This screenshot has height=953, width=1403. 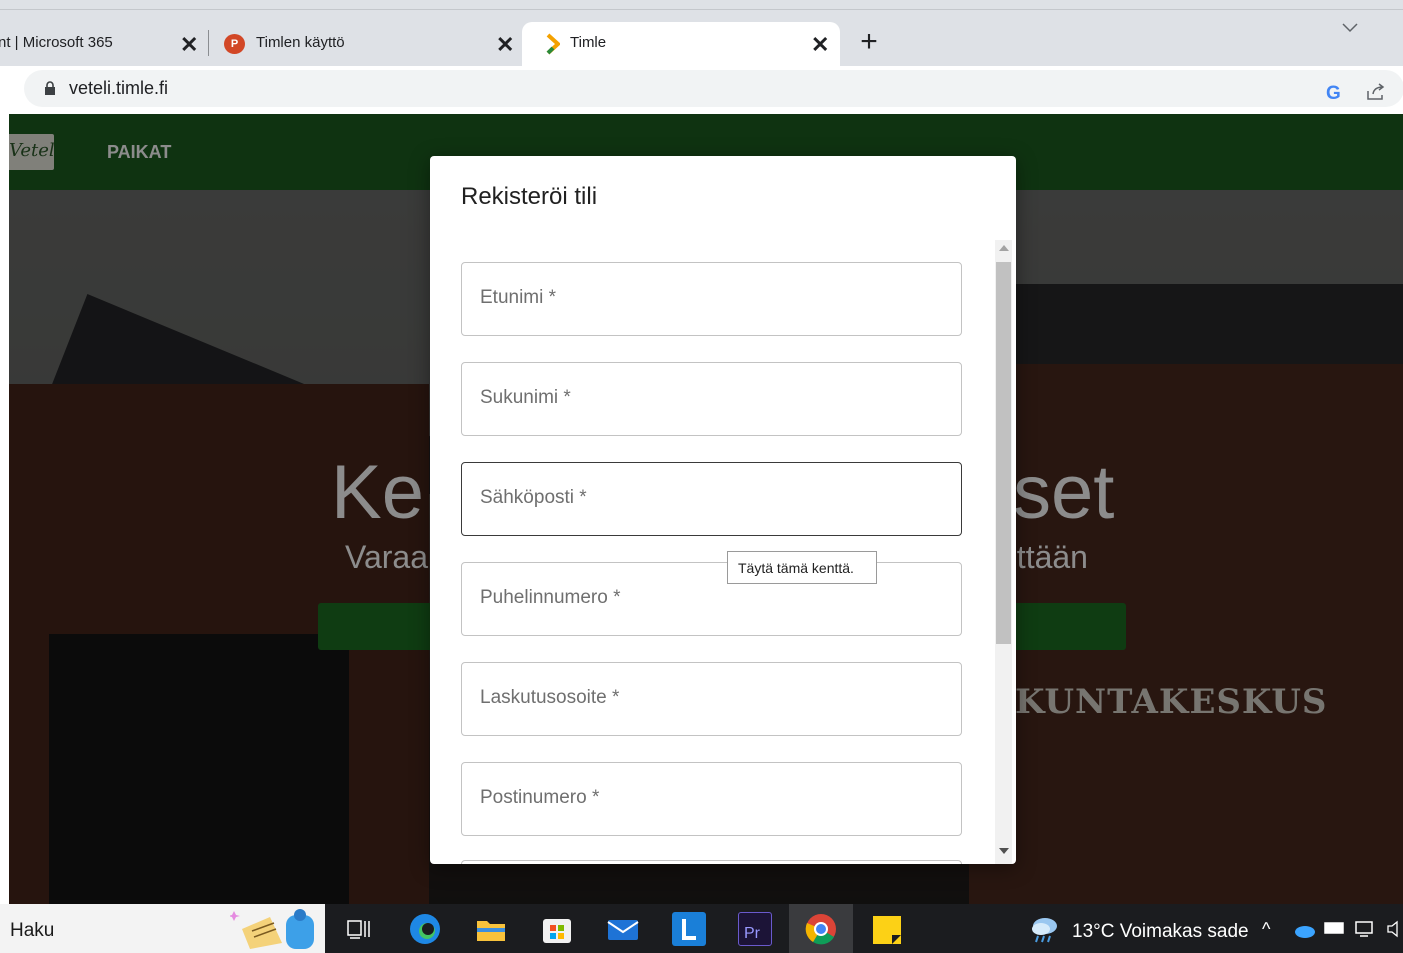 I want to click on weather-icon, so click(x=1045, y=929).